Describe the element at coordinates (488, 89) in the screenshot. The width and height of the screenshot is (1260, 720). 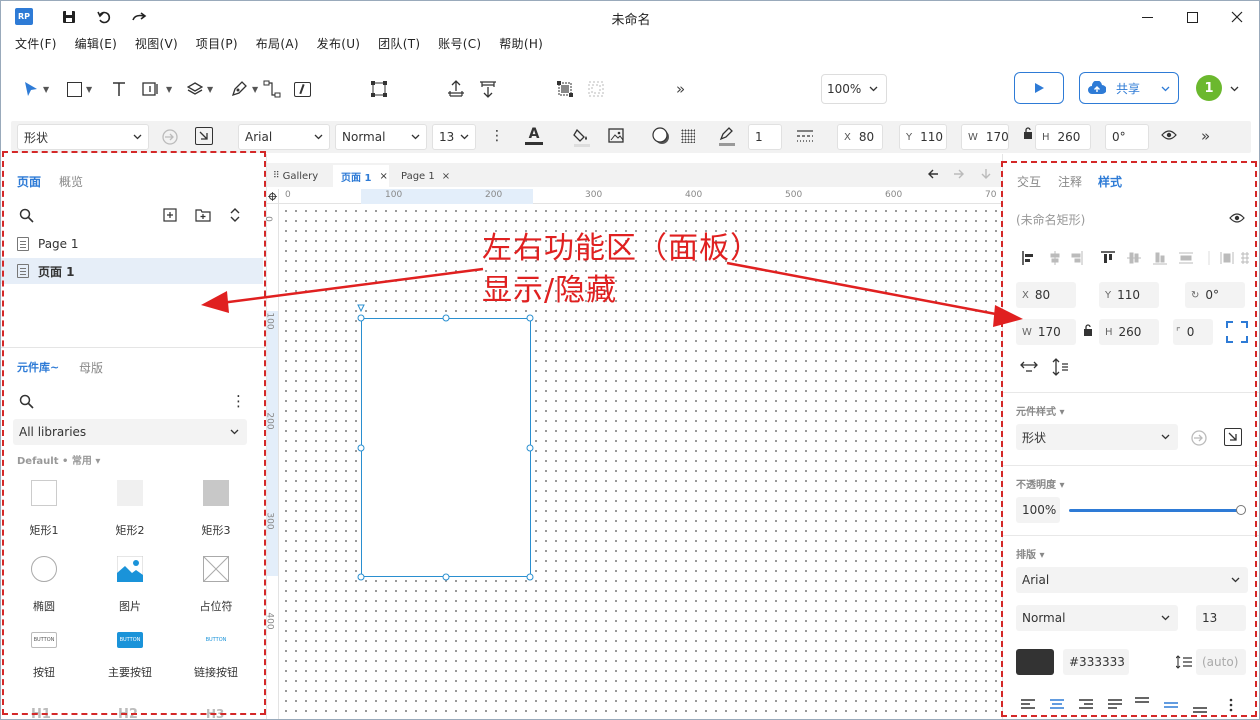
I see `send-back-tool` at that location.